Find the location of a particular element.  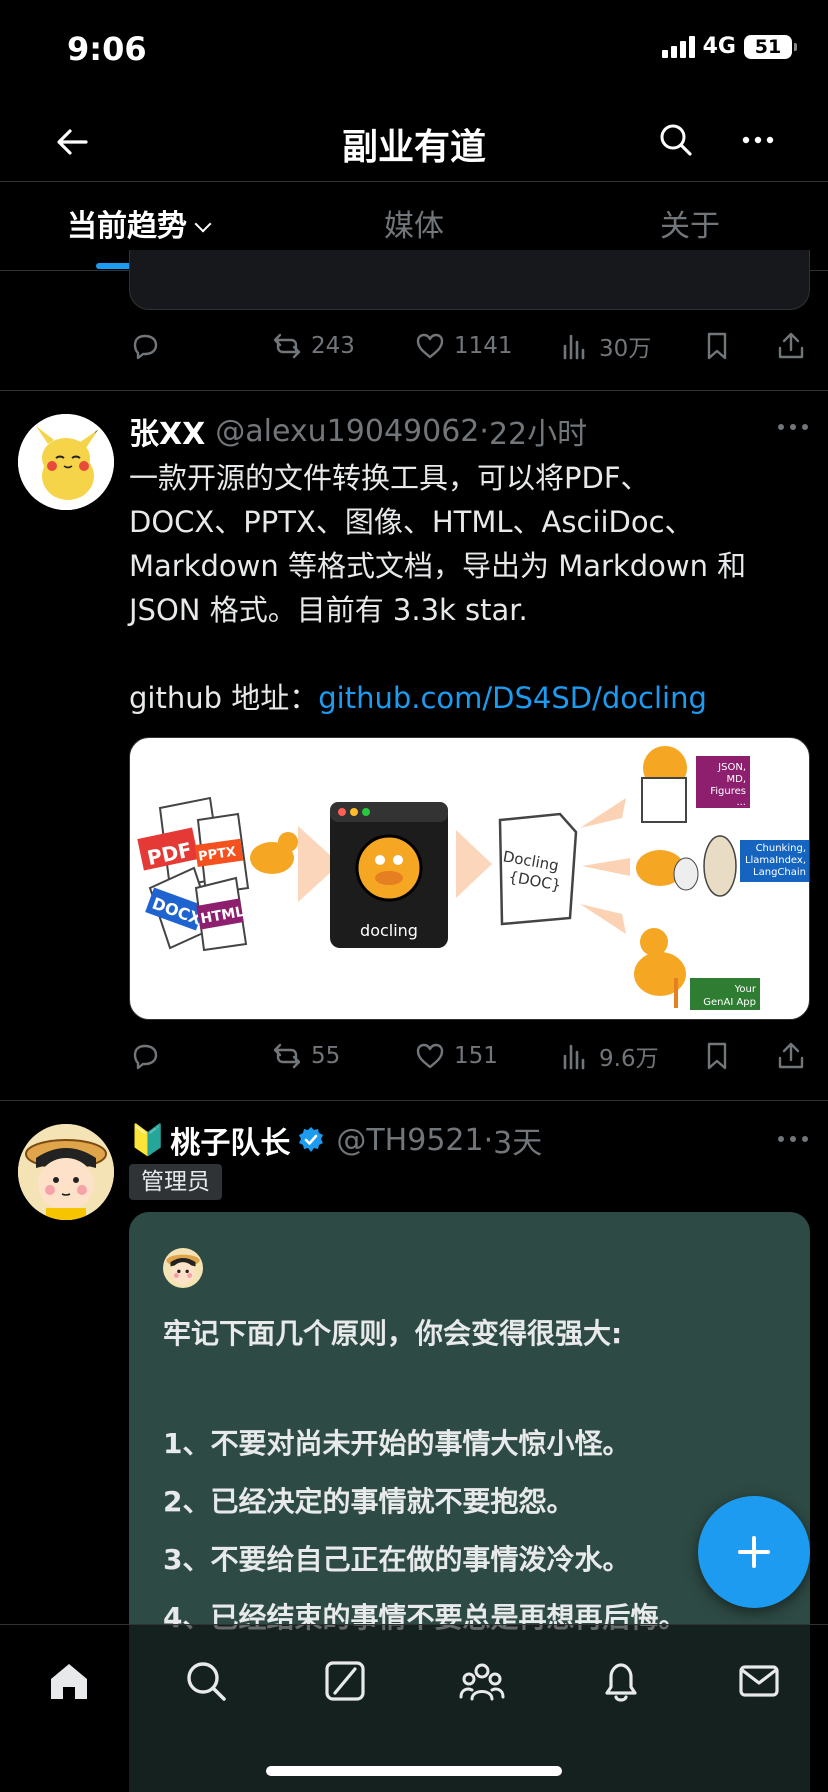

bookmark-icon is located at coordinates (717, 1056).